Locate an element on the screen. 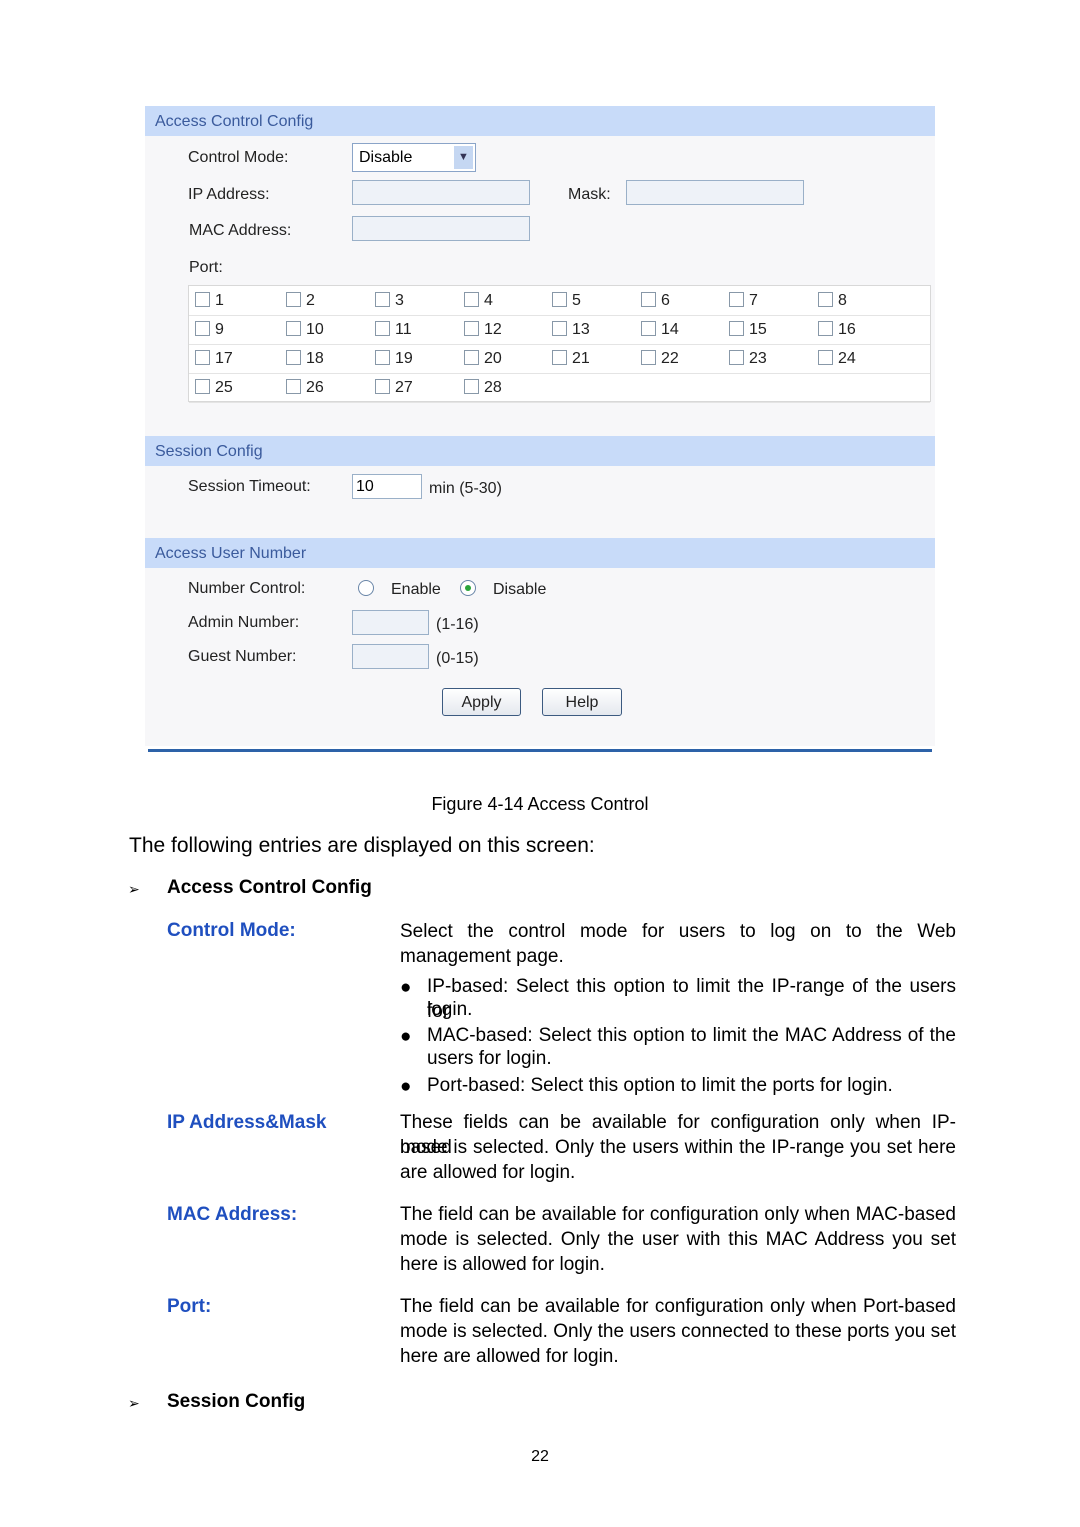 The width and height of the screenshot is (1080, 1527). port-number: 27 is located at coordinates (404, 387).